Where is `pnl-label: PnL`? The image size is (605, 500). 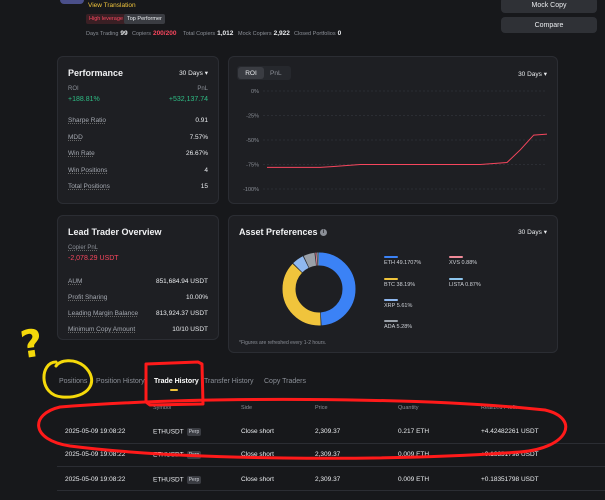 pnl-label: PnL is located at coordinates (202, 89).